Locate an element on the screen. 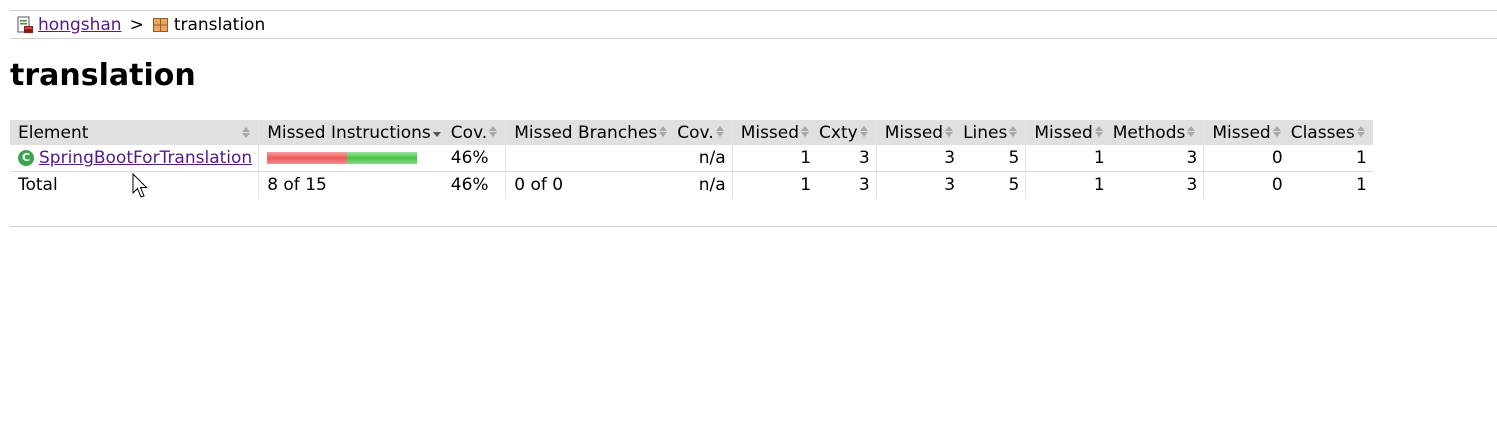 This screenshot has width=1497, height=440. header-lines-missed-label: Missed is located at coordinates (914, 132).